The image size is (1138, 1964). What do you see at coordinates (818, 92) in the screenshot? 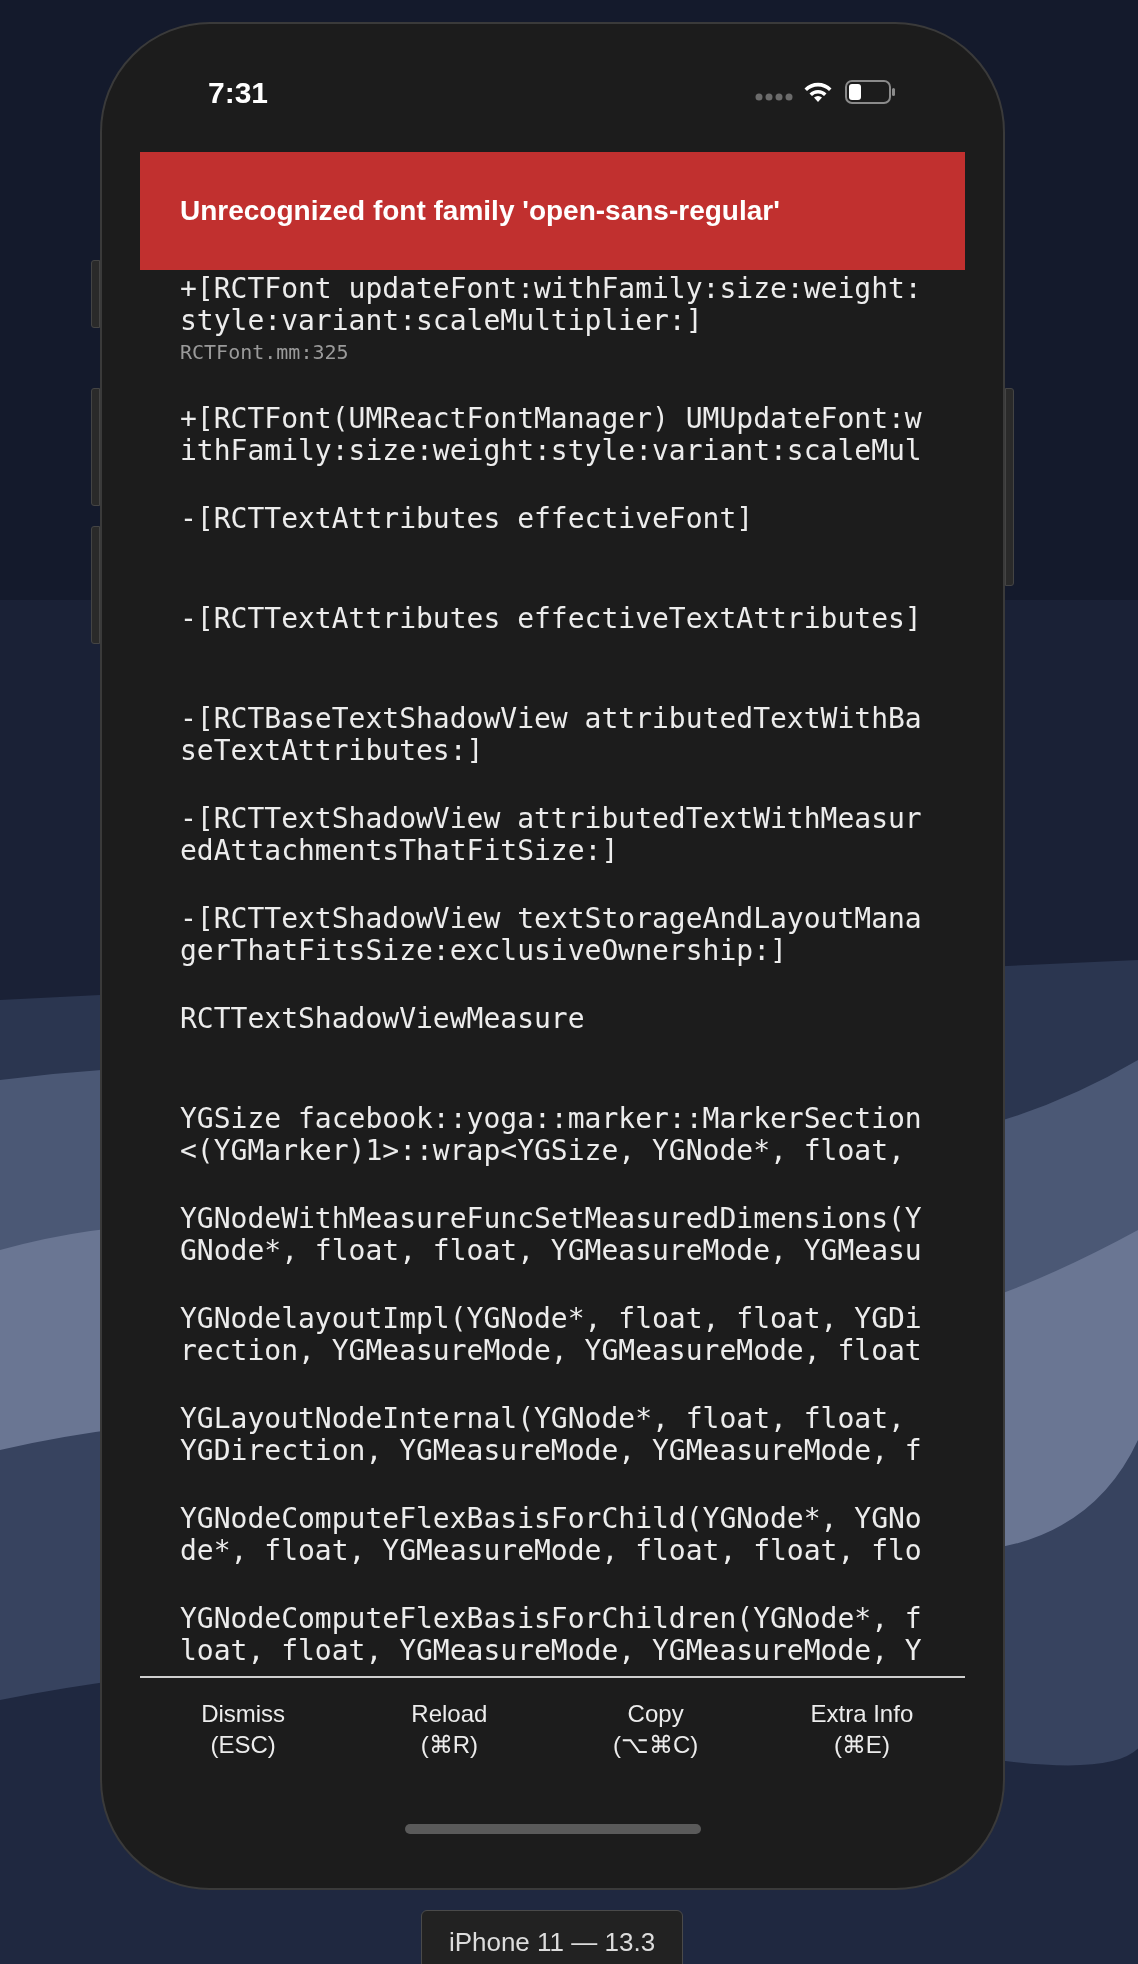
I see `wifi-icon` at bounding box center [818, 92].